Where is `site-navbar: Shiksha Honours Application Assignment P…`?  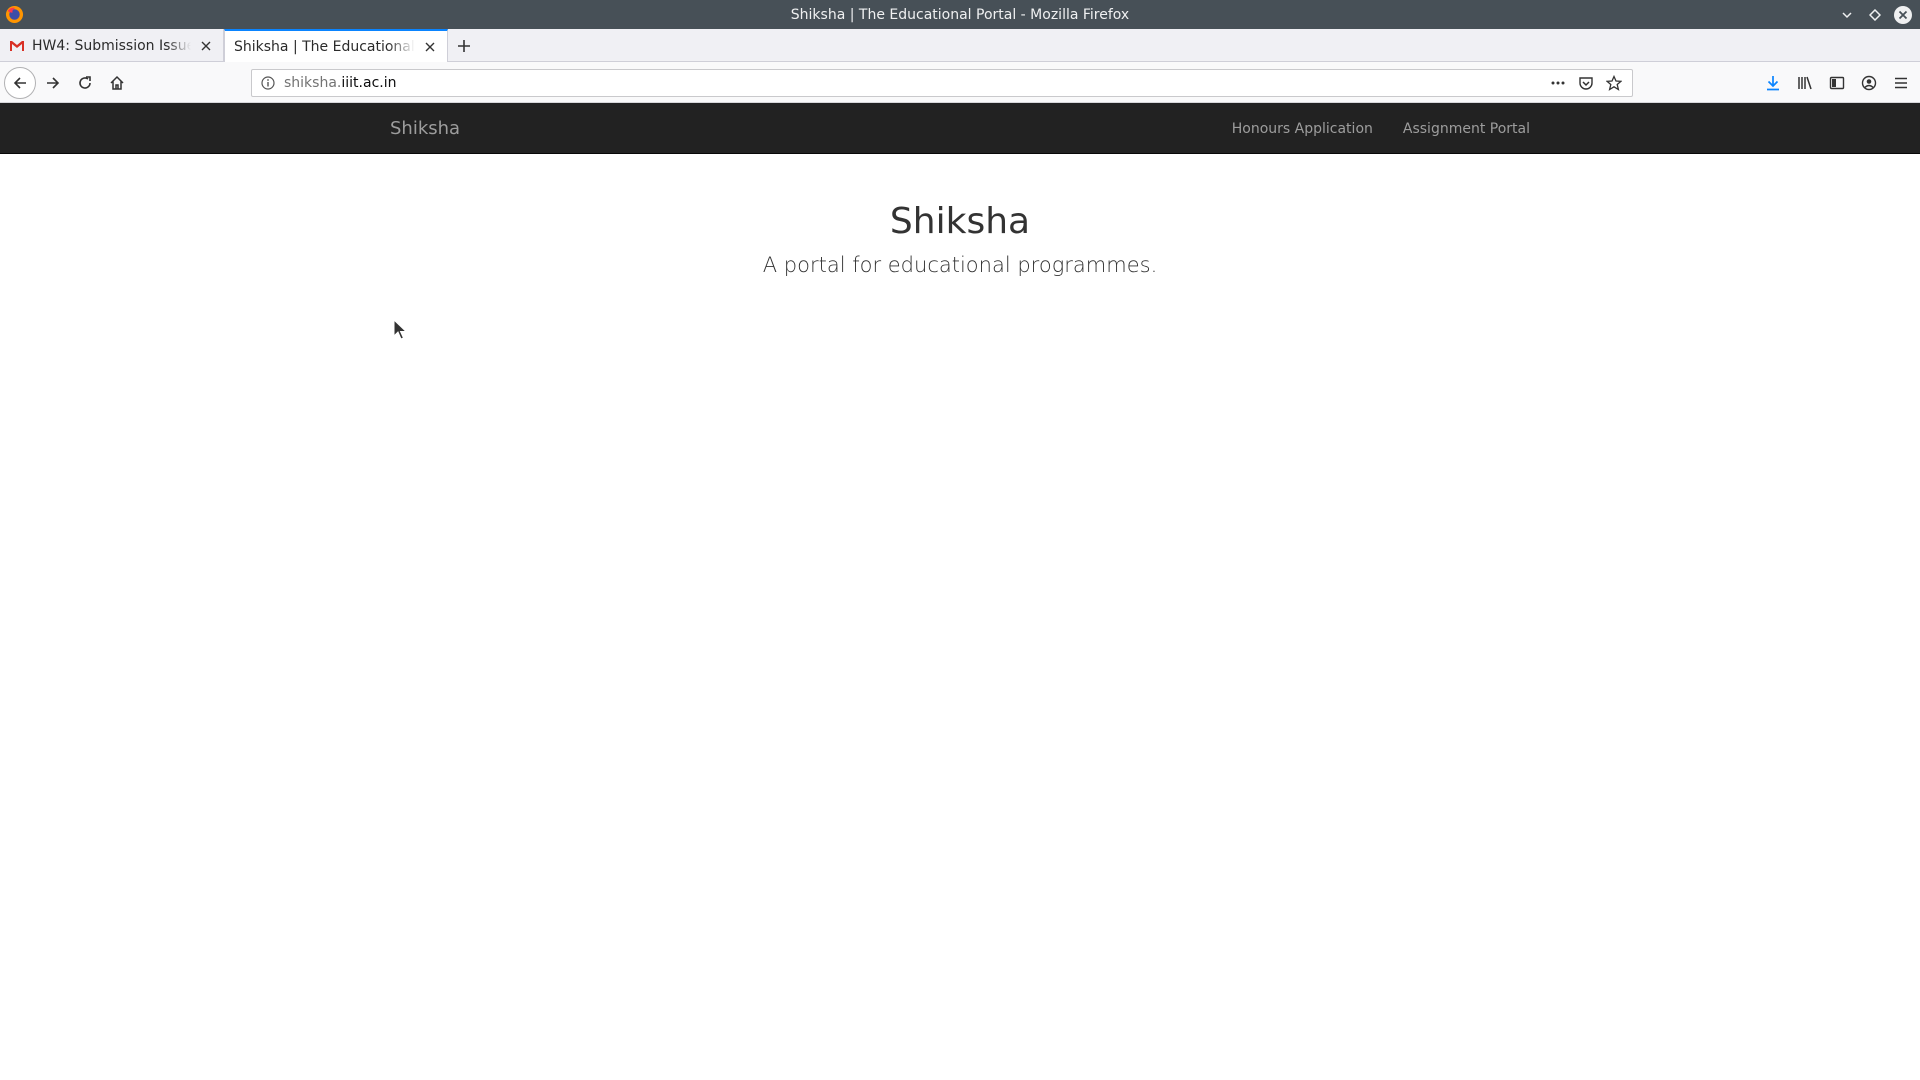 site-navbar: Shiksha Honours Application Assignment P… is located at coordinates (960, 128).